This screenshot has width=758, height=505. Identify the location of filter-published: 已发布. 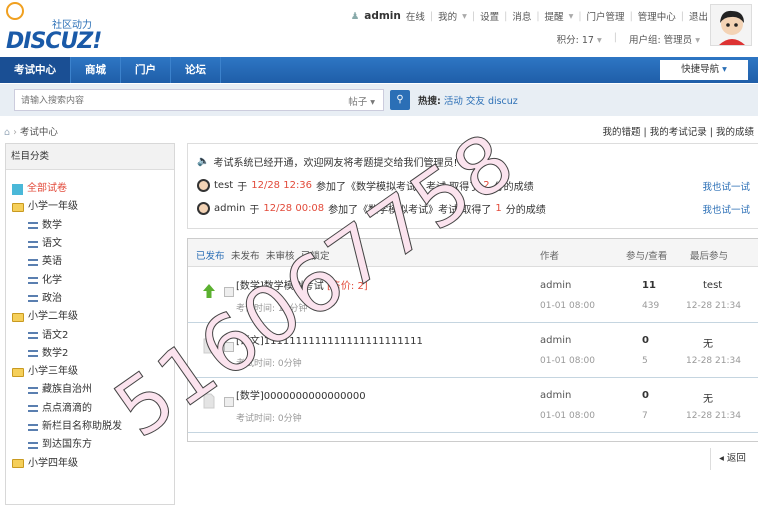
(210, 255).